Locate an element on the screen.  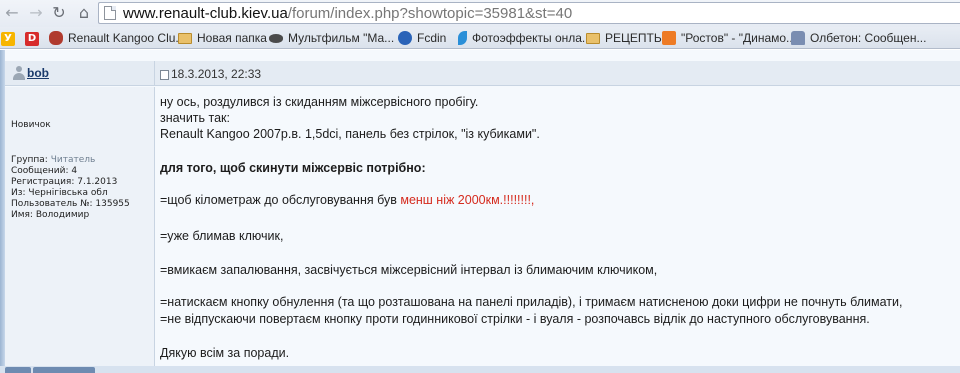
leaf-icon is located at coordinates (462, 38).